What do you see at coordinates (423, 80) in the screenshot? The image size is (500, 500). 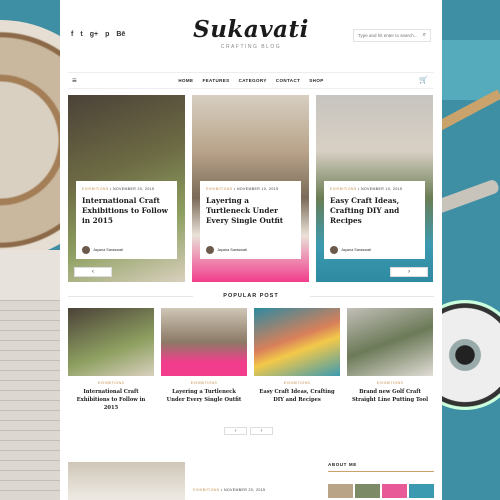 I see `cart-icon: 🛒` at bounding box center [423, 80].